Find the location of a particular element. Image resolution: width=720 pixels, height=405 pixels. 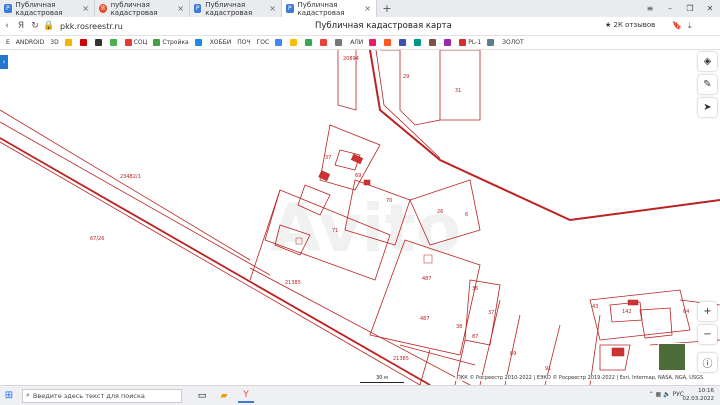

svg-text: 20894 is located at coordinates (351, 59).